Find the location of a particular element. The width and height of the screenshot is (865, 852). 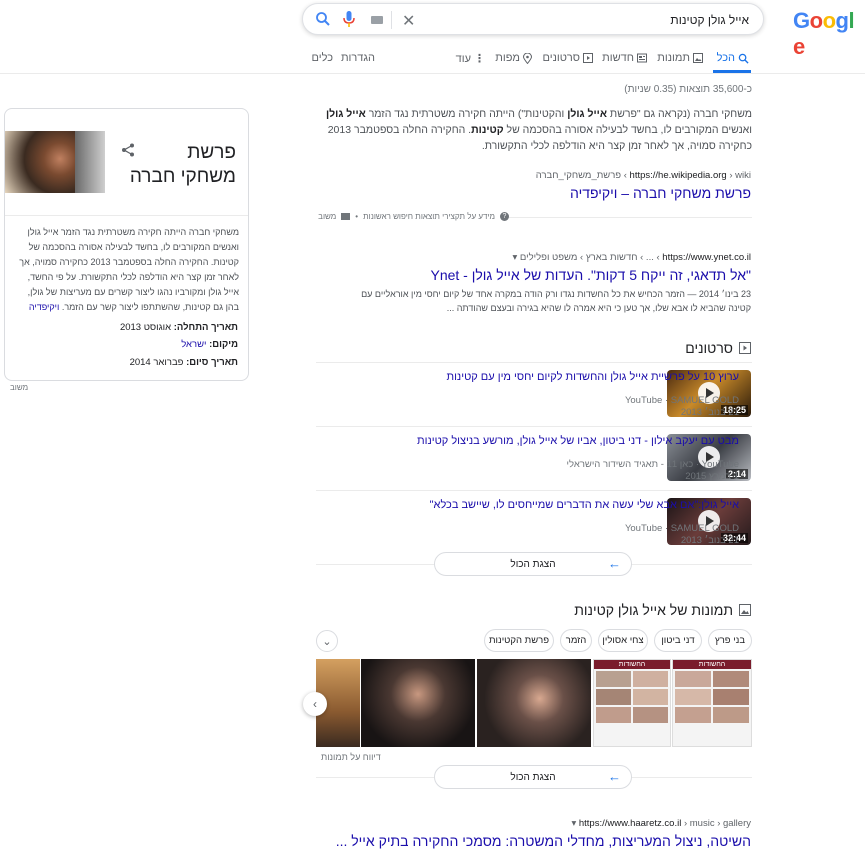

image-chip: הזמר is located at coordinates (576, 640).